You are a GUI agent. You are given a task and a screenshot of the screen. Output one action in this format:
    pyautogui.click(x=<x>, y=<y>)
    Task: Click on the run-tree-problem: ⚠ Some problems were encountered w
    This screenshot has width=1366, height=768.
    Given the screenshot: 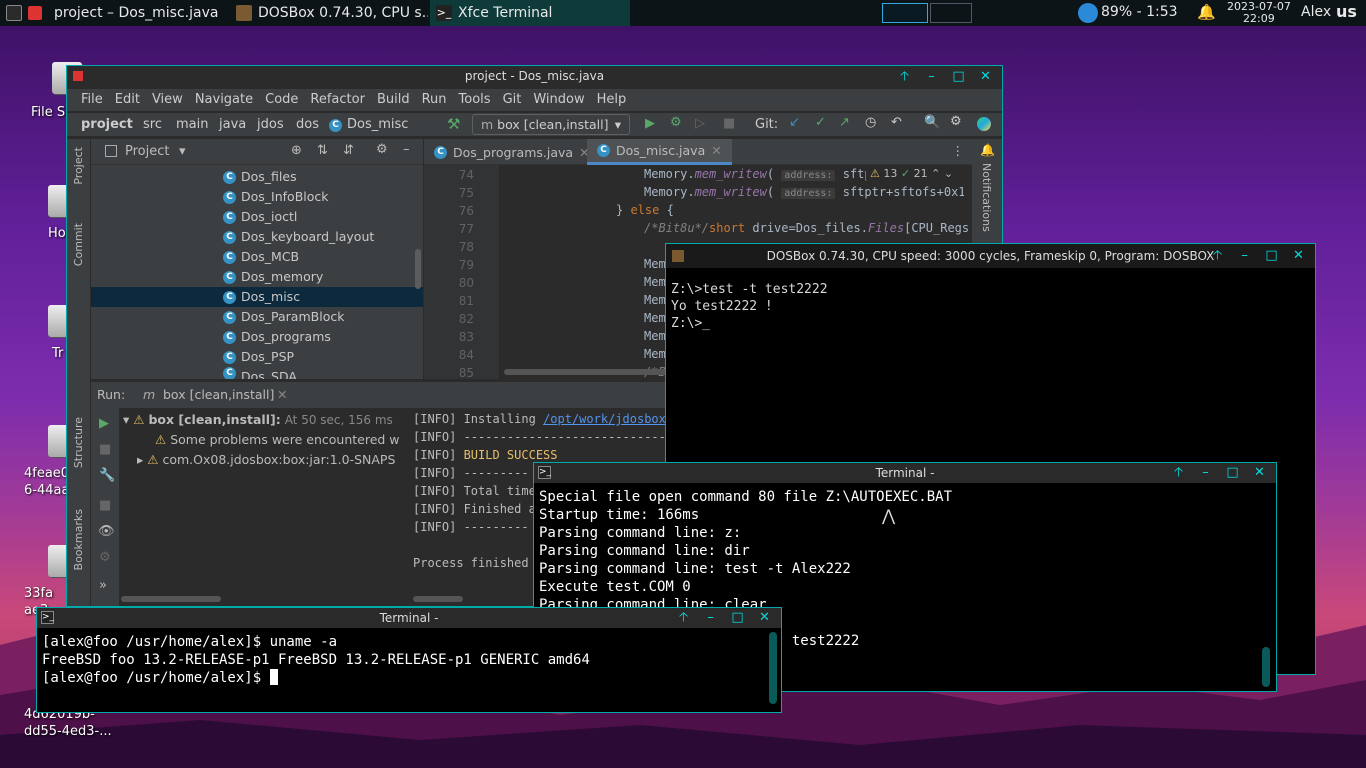 What is the action you would take?
    pyautogui.click(x=280, y=439)
    